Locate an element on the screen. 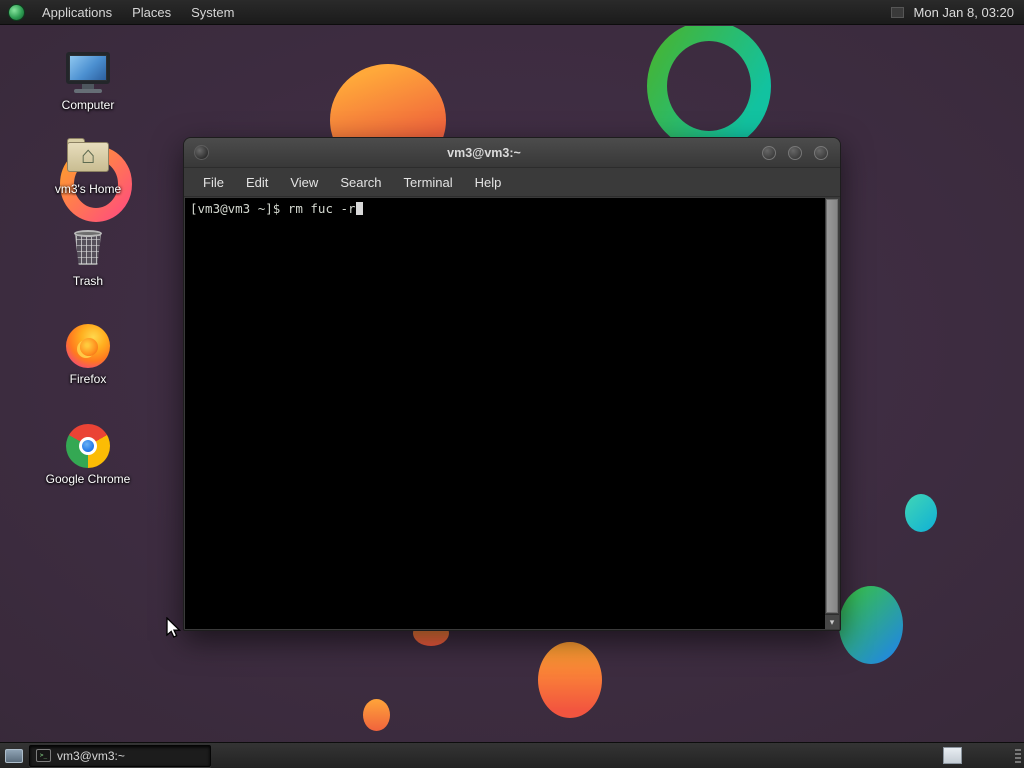 This screenshot has height=768, width=1024. terminal-menubar: File Edit View Search Terminal Help is located at coordinates (512, 182).